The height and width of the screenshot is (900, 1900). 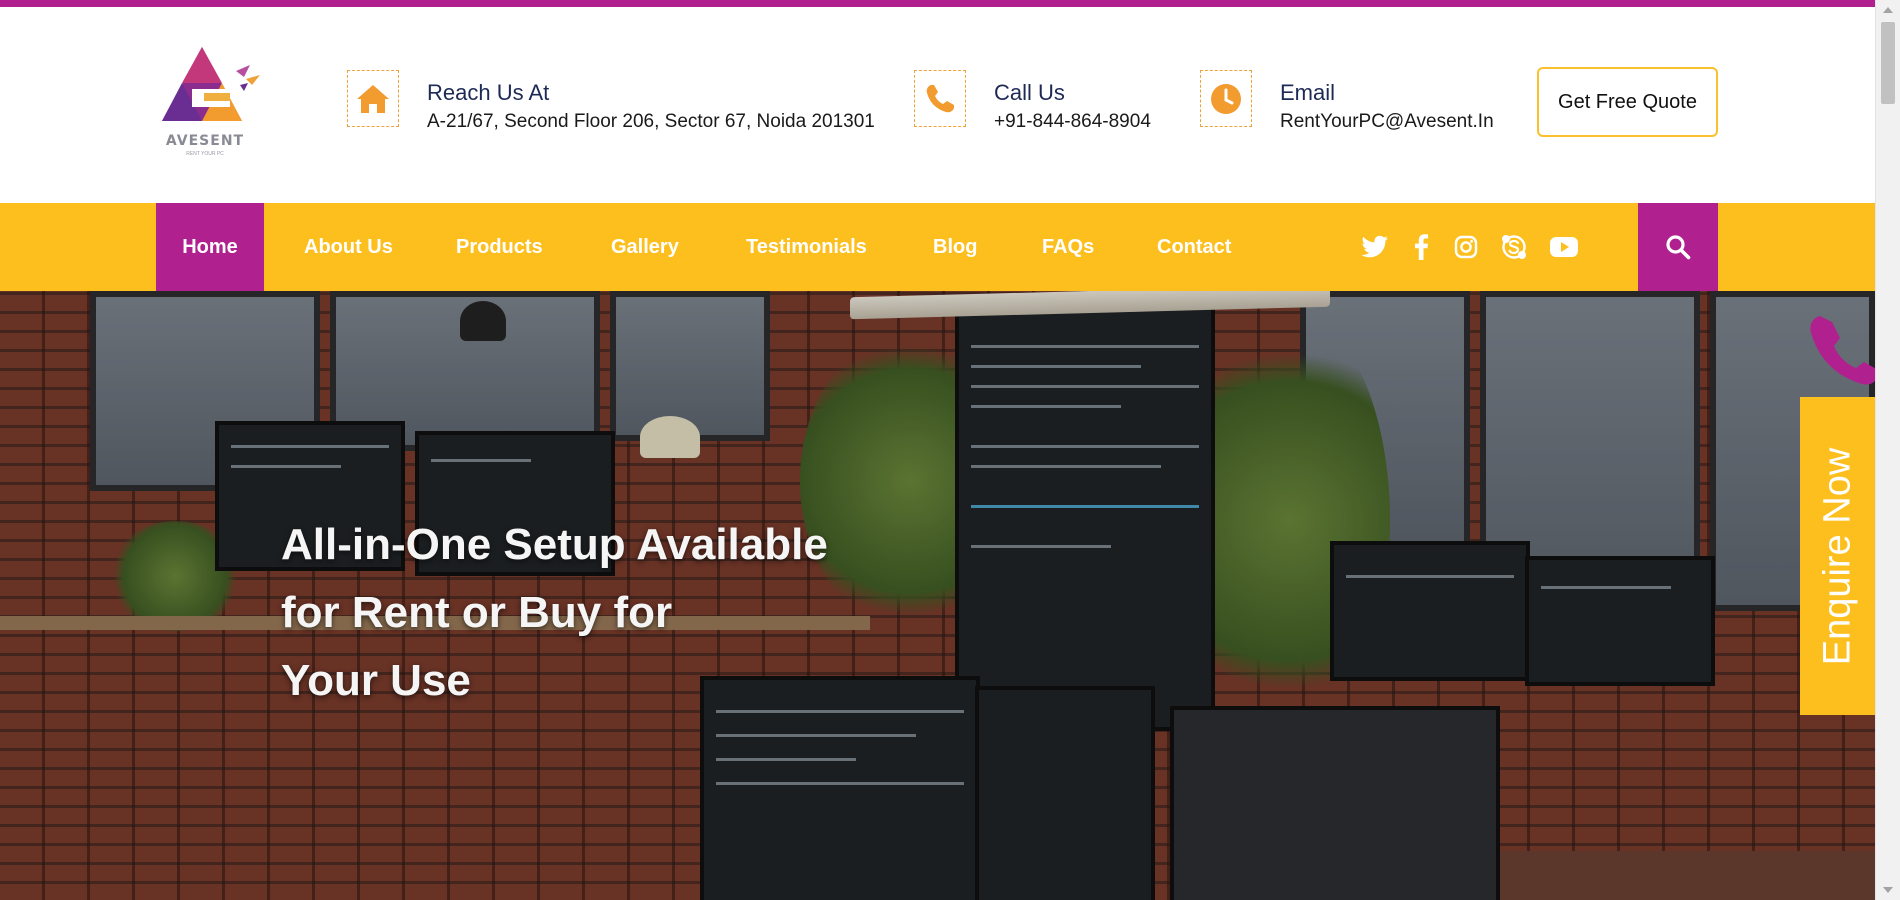 What do you see at coordinates (205, 141) in the screenshot?
I see `logo-wordmark: AVESENT` at bounding box center [205, 141].